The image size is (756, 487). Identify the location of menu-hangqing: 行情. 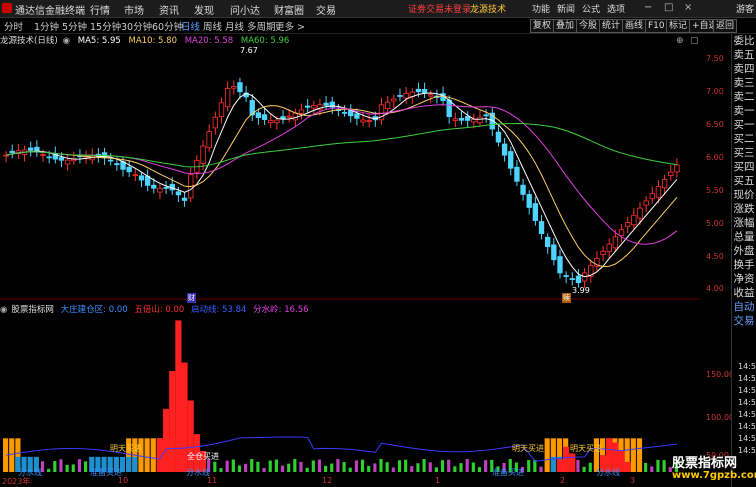
(100, 9).